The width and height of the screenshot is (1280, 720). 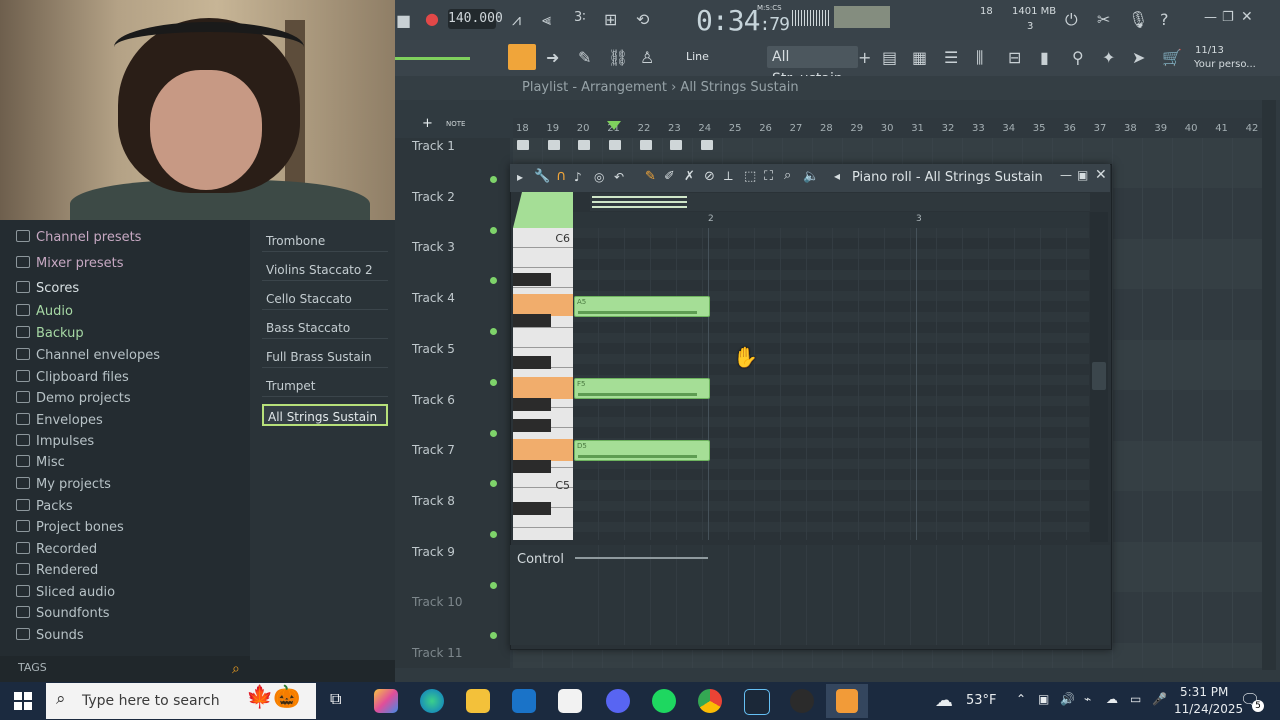 What do you see at coordinates (840, 202) in the screenshot?
I see `note-overview` at bounding box center [840, 202].